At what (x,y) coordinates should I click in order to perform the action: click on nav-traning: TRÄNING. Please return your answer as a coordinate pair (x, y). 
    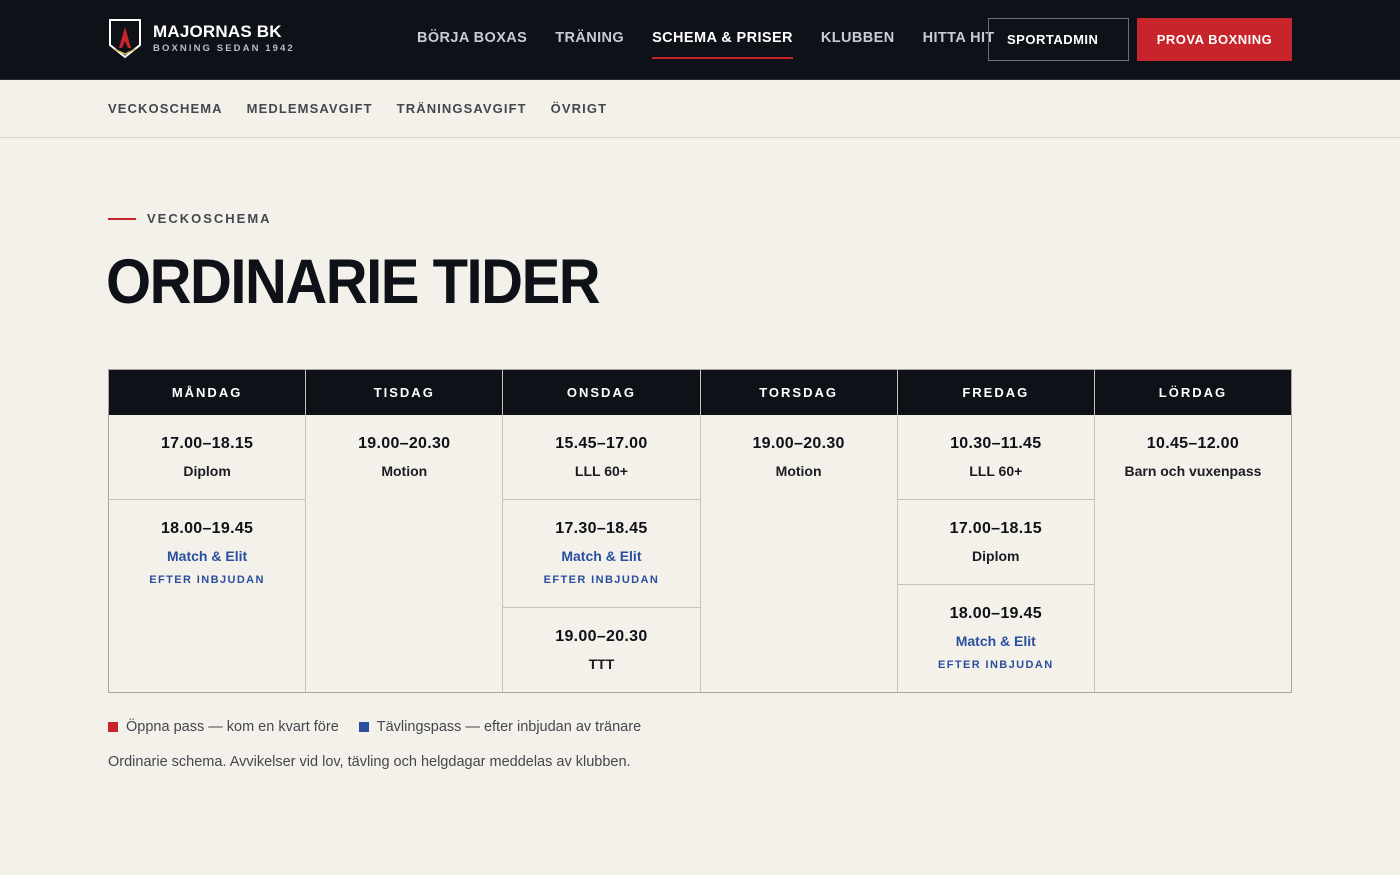
    Looking at the image, I should click on (589, 38).